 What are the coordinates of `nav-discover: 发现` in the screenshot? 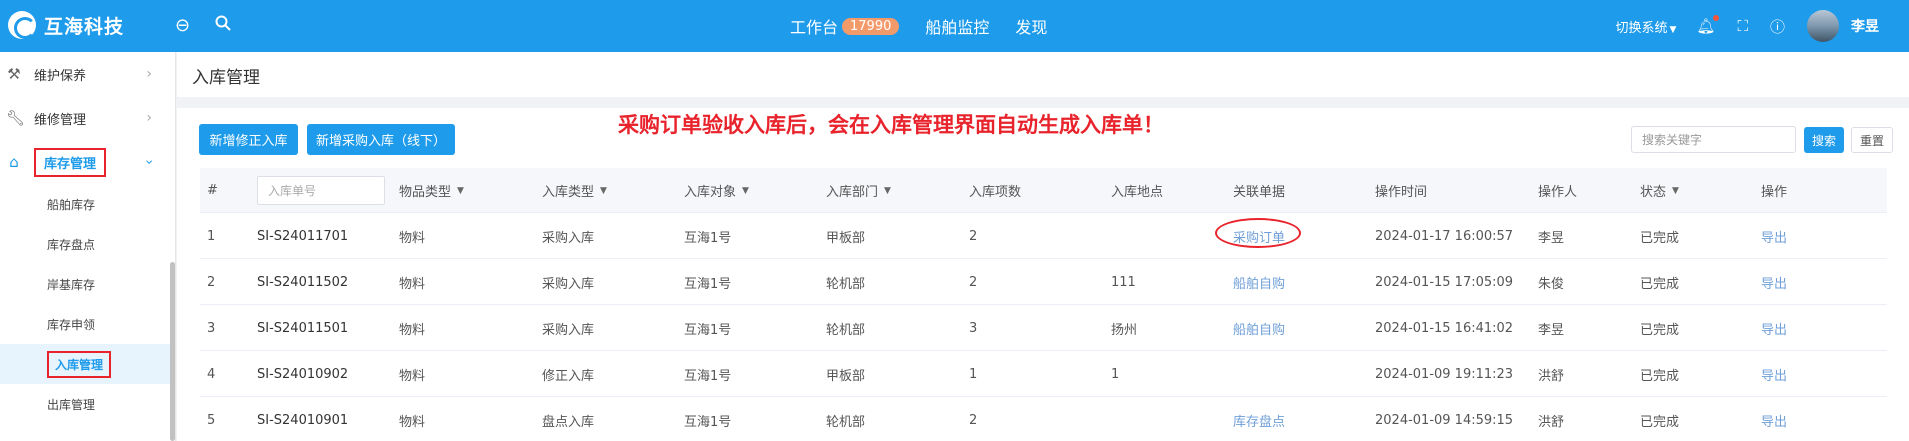 It's located at (1031, 26).